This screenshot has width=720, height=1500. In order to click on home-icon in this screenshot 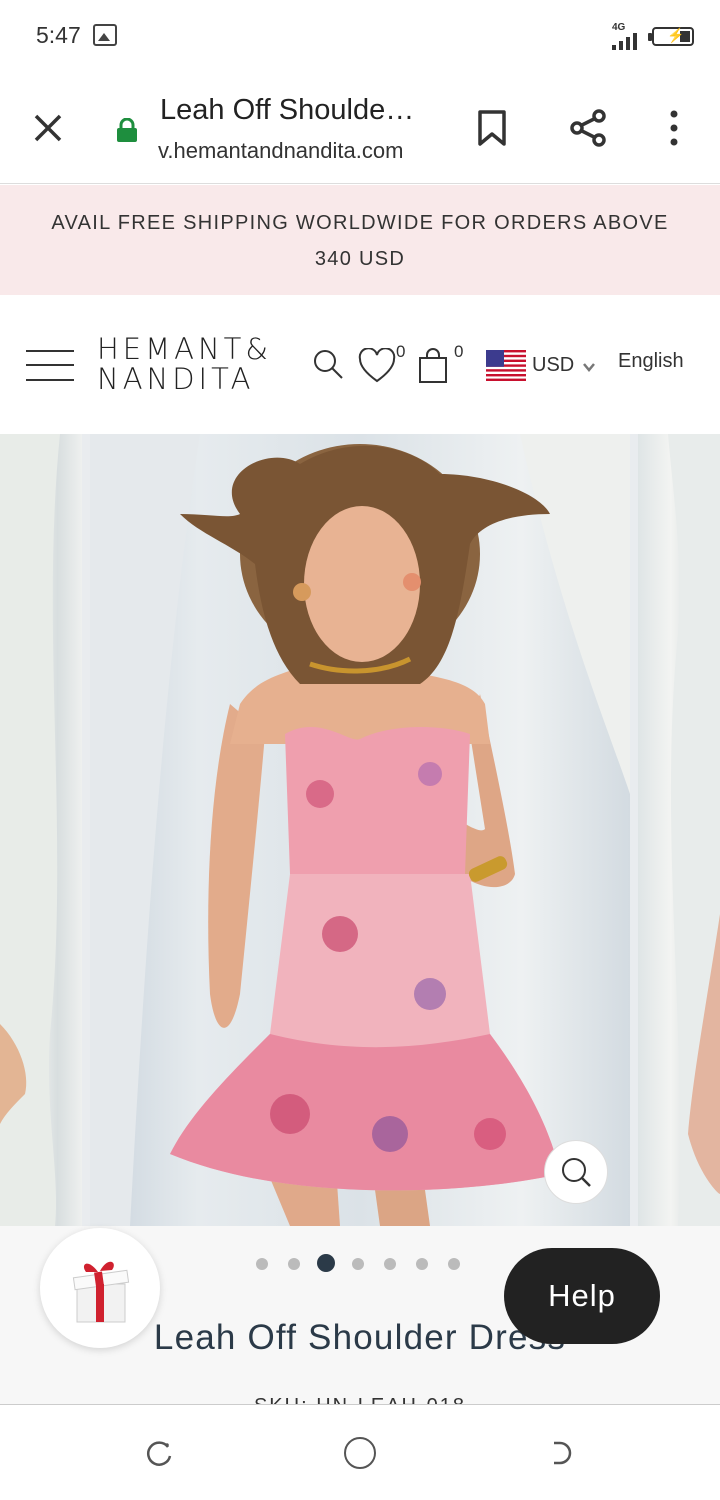, I will do `click(360, 1453)`.